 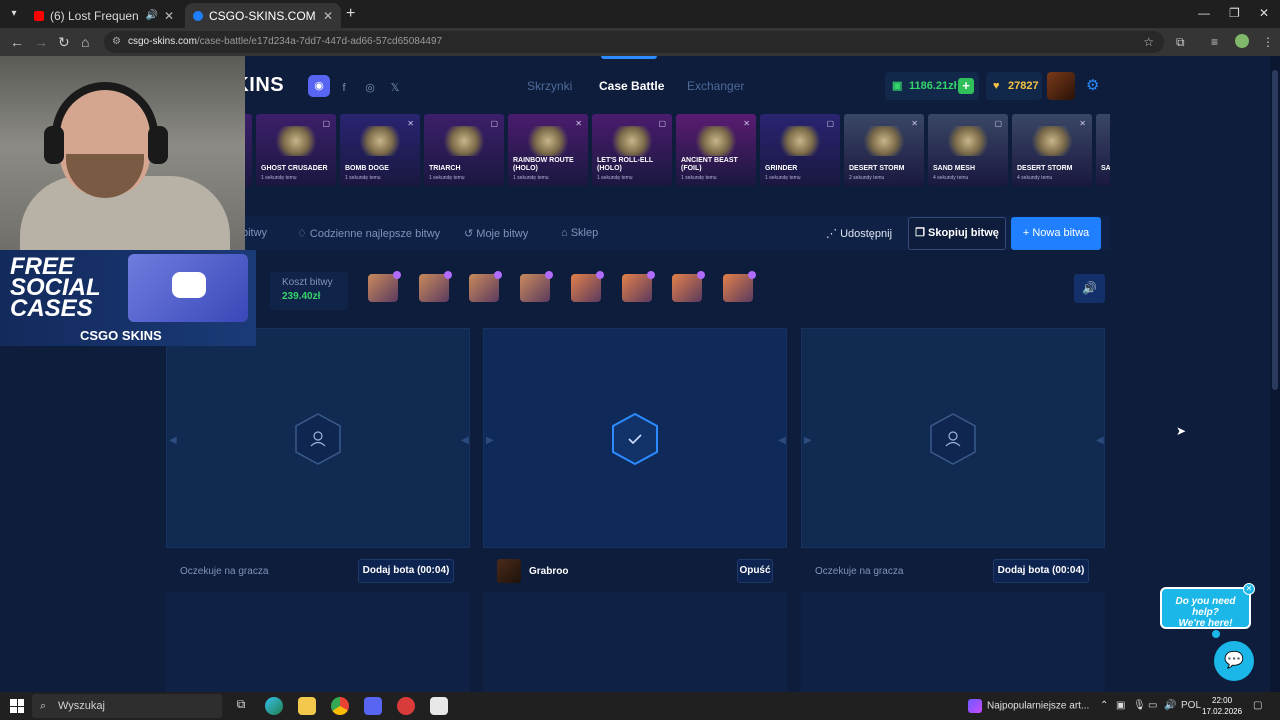 What do you see at coordinates (344, 88) in the screenshot?
I see `facebook-icon: f` at bounding box center [344, 88].